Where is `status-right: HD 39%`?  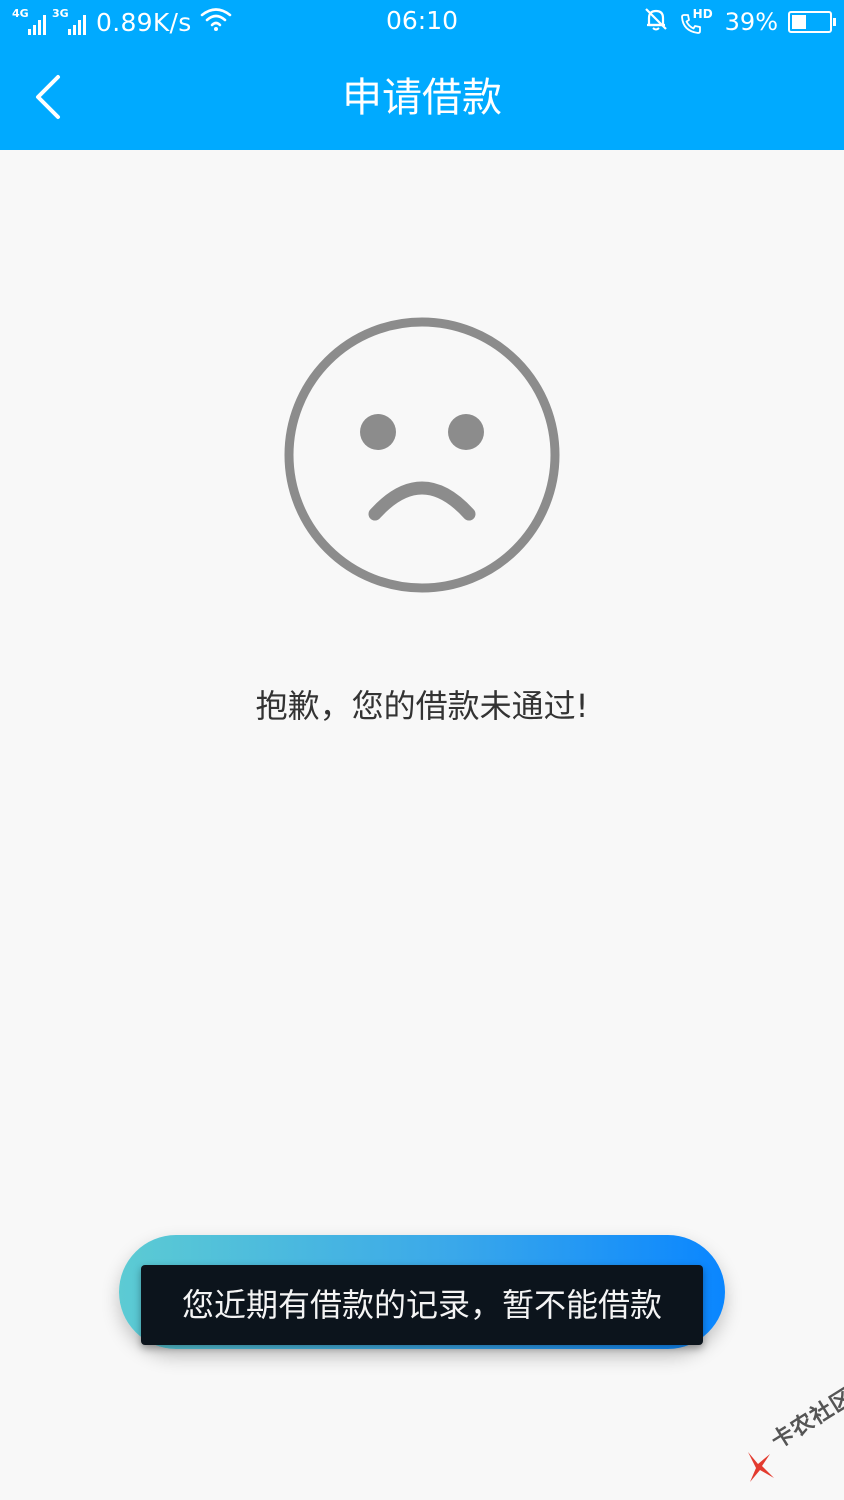
status-right: HD 39% is located at coordinates (739, 22).